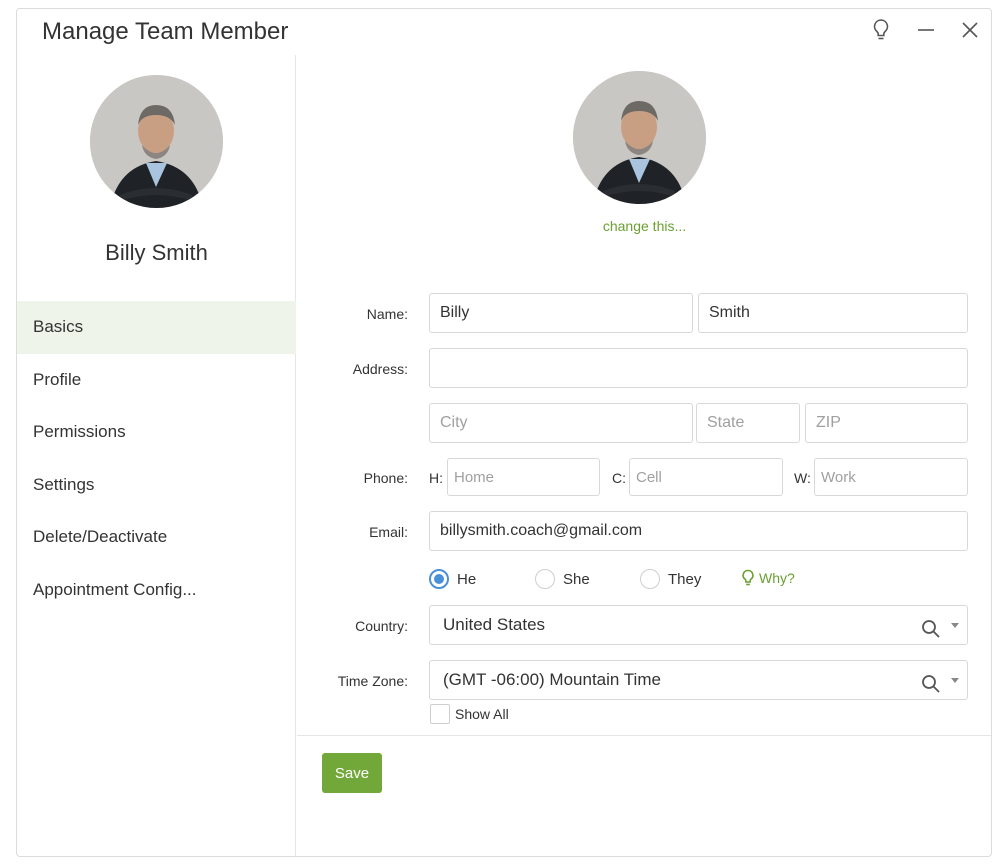 The image size is (1000, 865). What do you see at coordinates (381, 626) in the screenshot?
I see `country-label: Country:` at bounding box center [381, 626].